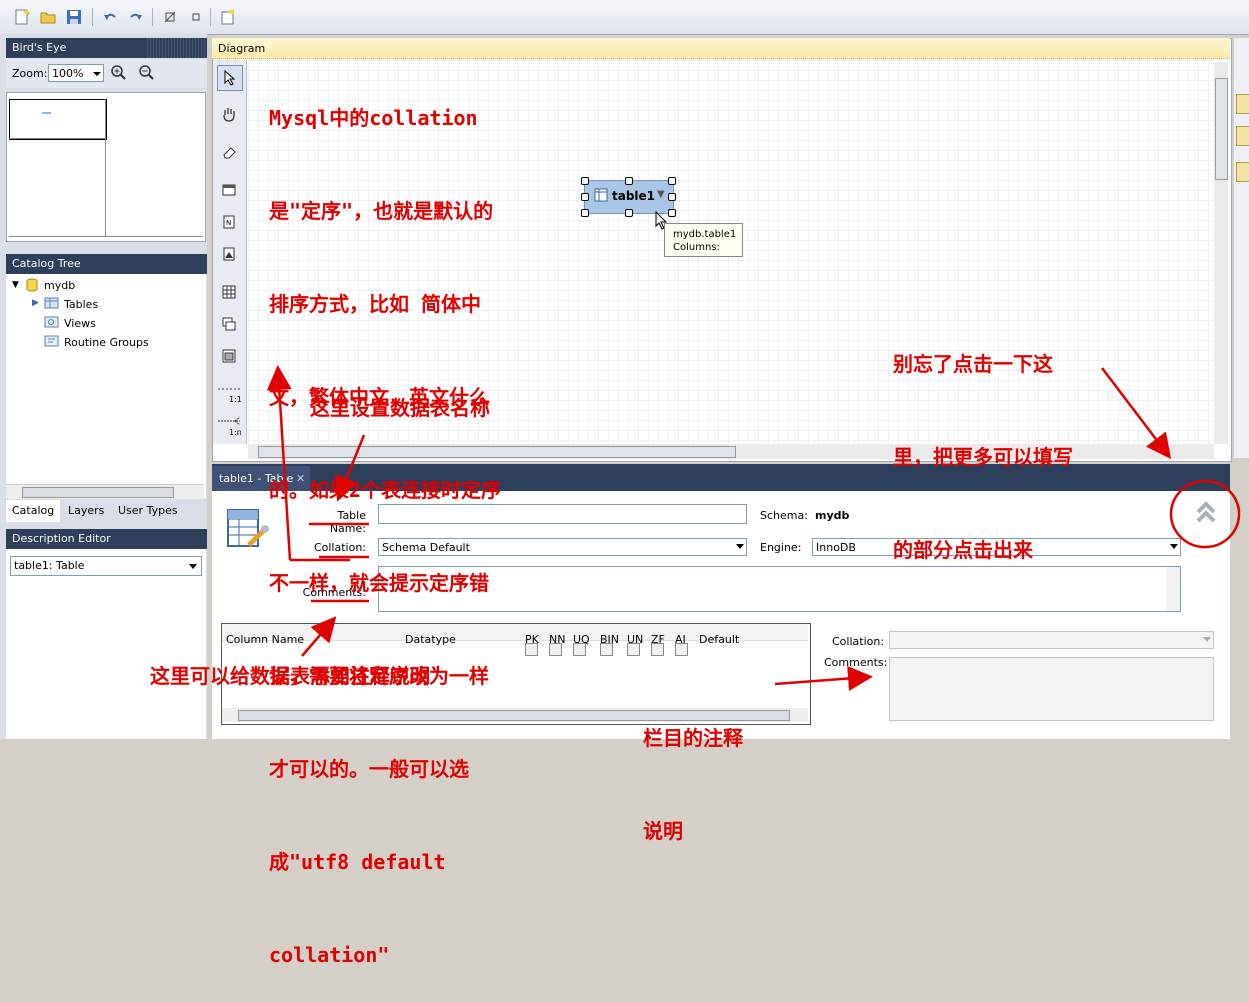  I want to click on expand-highlight-circle, so click(1205, 514).